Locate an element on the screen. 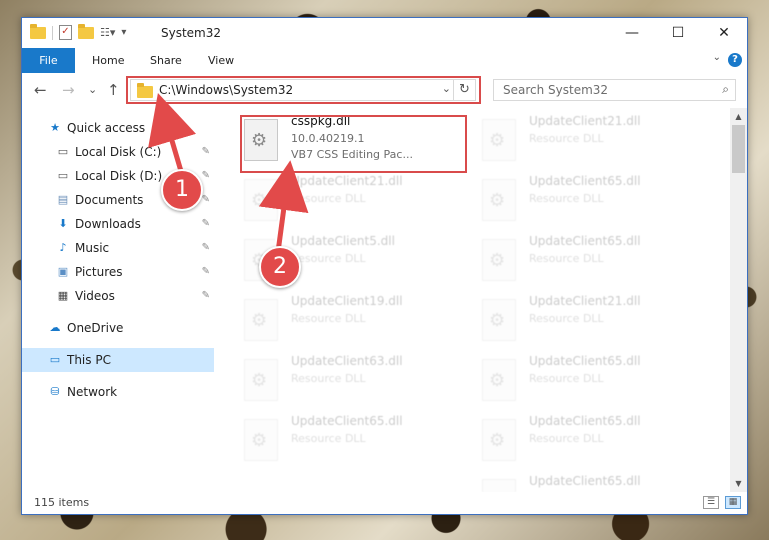  maximize-button: ☐ is located at coordinates (678, 33).